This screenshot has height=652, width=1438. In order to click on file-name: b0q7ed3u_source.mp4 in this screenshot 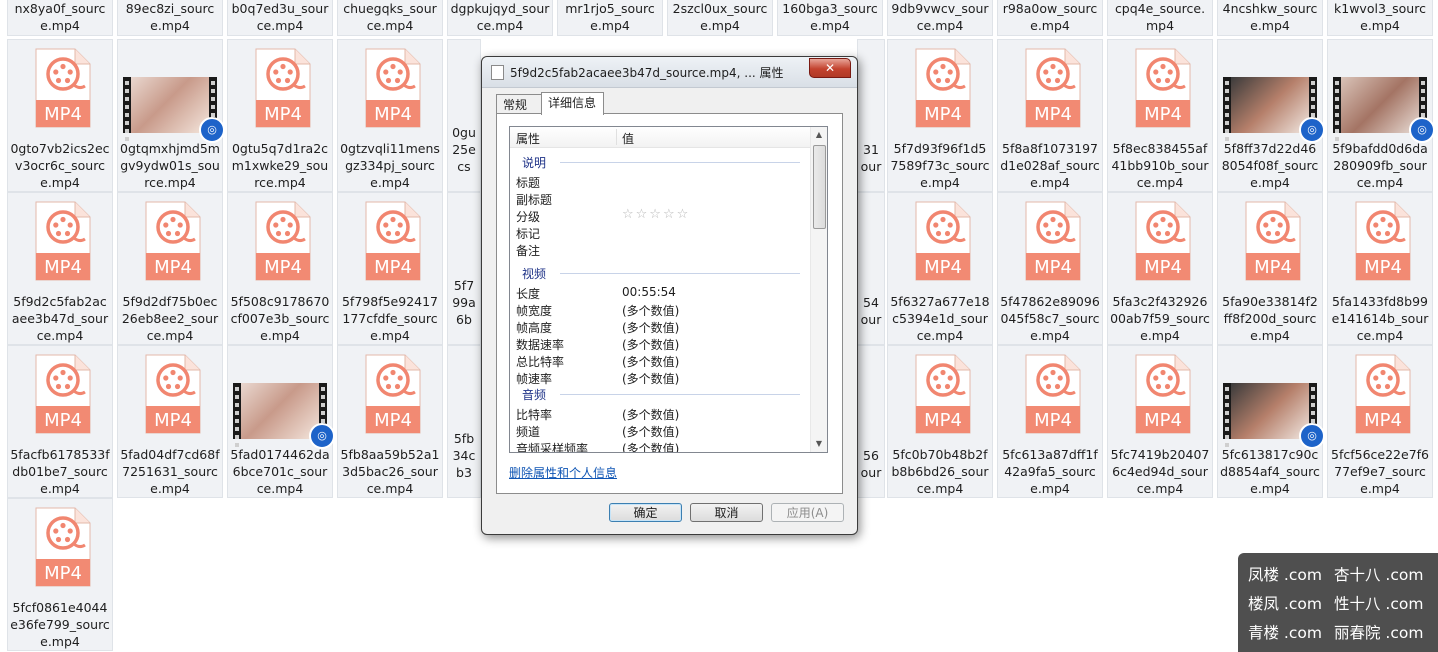, I will do `click(280, 17)`.